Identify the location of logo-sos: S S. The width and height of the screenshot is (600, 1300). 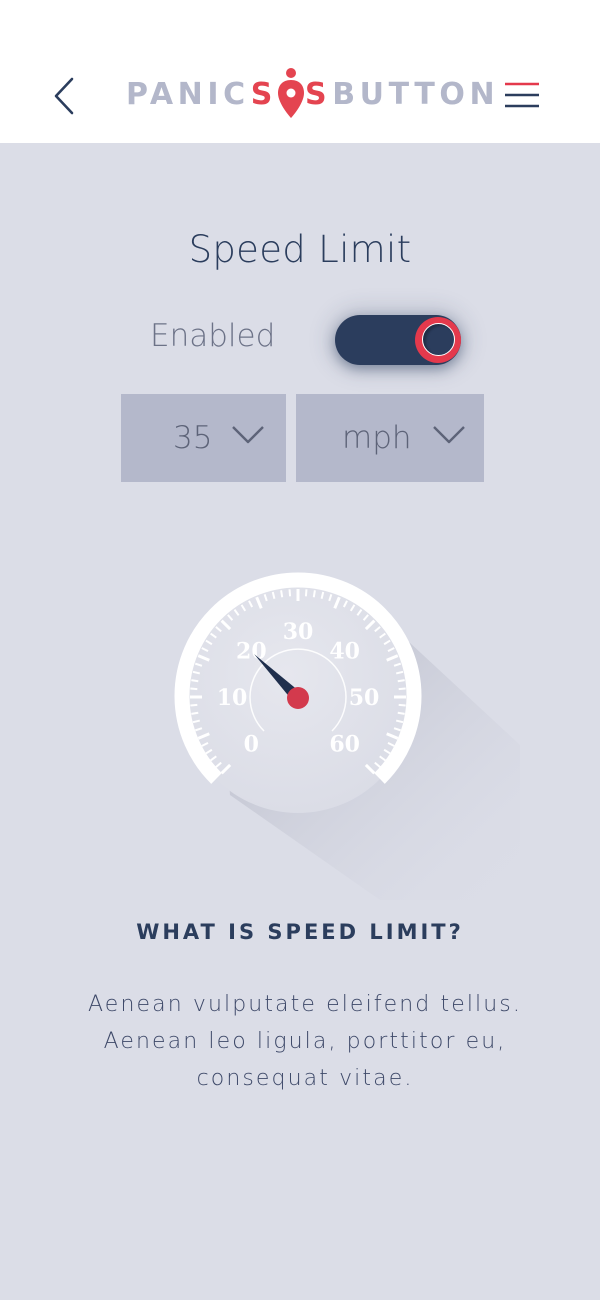
(291, 95).